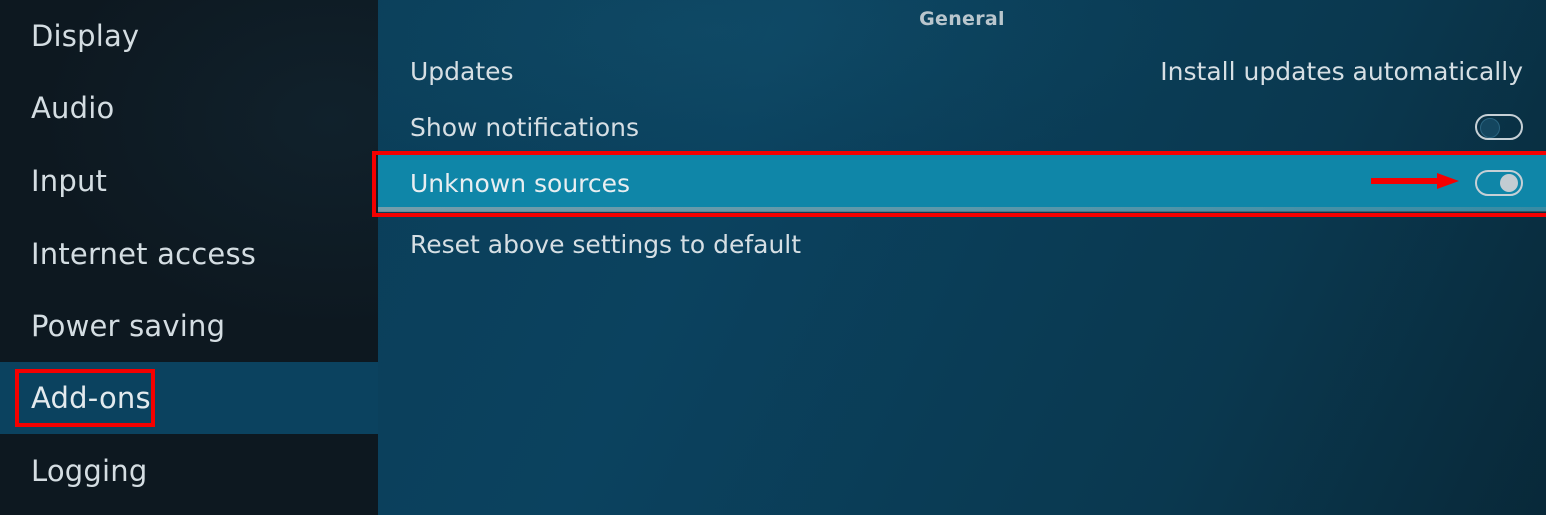 Image resolution: width=1546 pixels, height=515 pixels. I want to click on setting-row-show-notifications: Show notifications, so click(962, 127).